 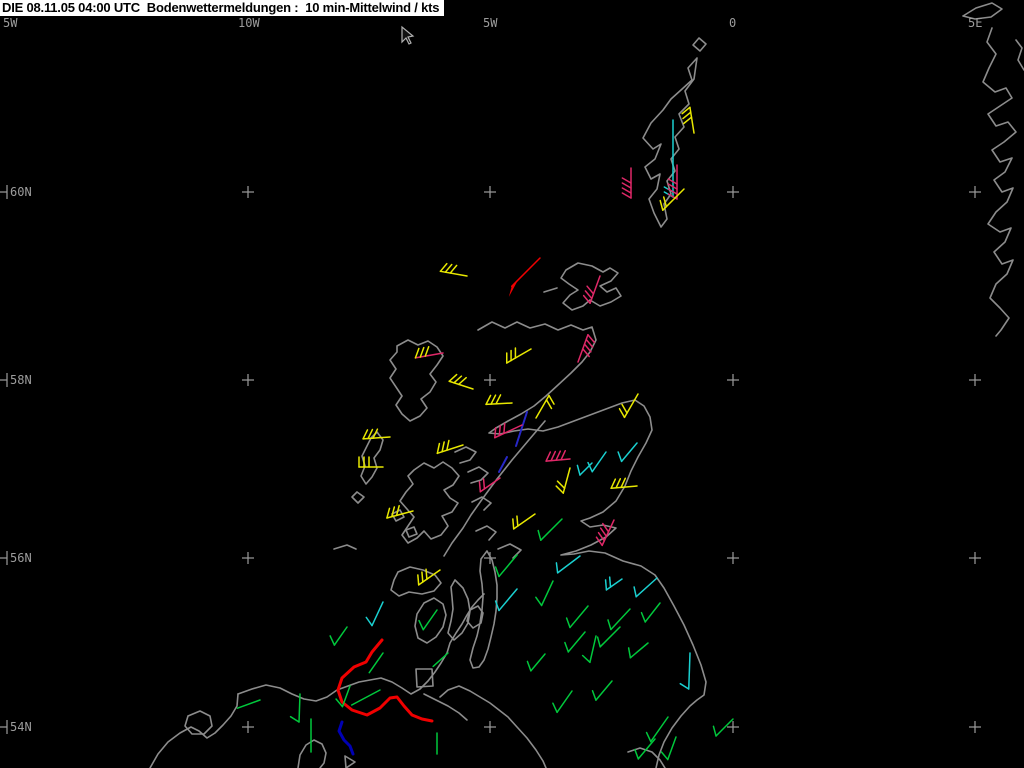 What do you see at coordinates (670, 142) in the screenshot?
I see `coastline-shetland` at bounding box center [670, 142].